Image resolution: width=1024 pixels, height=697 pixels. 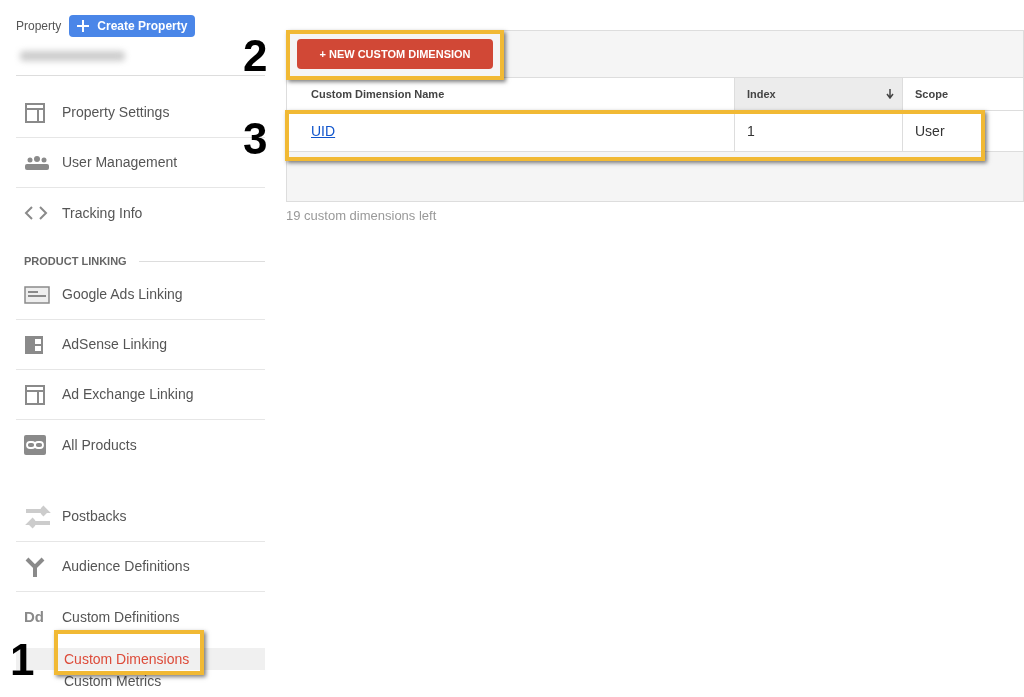 What do you see at coordinates (930, 131) in the screenshot?
I see `table-cell-text: User` at bounding box center [930, 131].